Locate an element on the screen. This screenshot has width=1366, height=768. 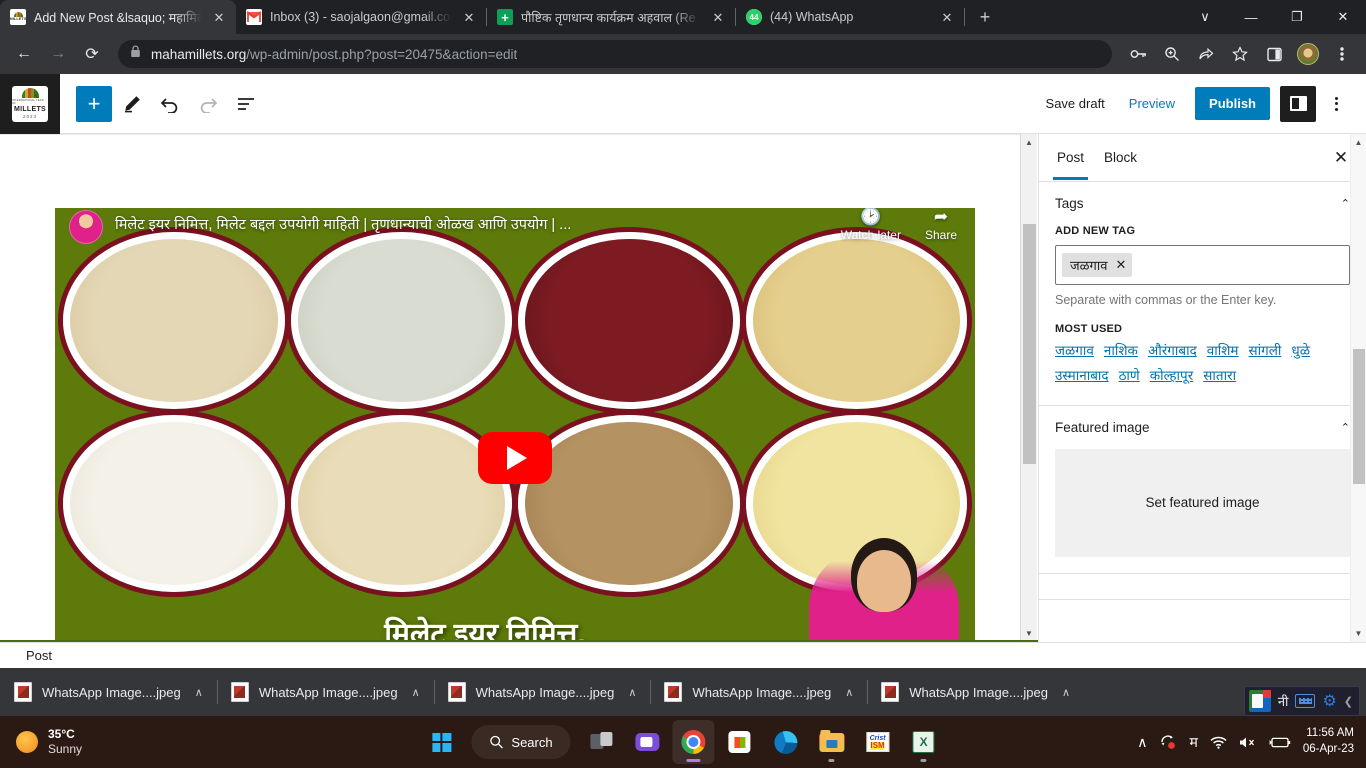
editor-scrollbar: ▲ ▼ is located at coordinates (1028, 388).